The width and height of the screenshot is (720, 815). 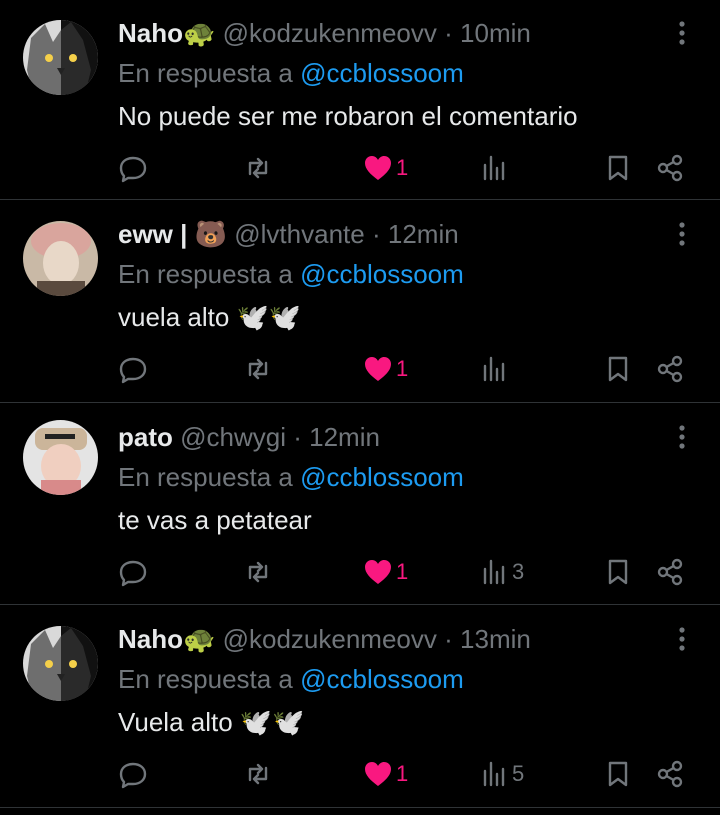 I want to click on tweet-header: pato @chwygi · 12min, so click(x=249, y=437).